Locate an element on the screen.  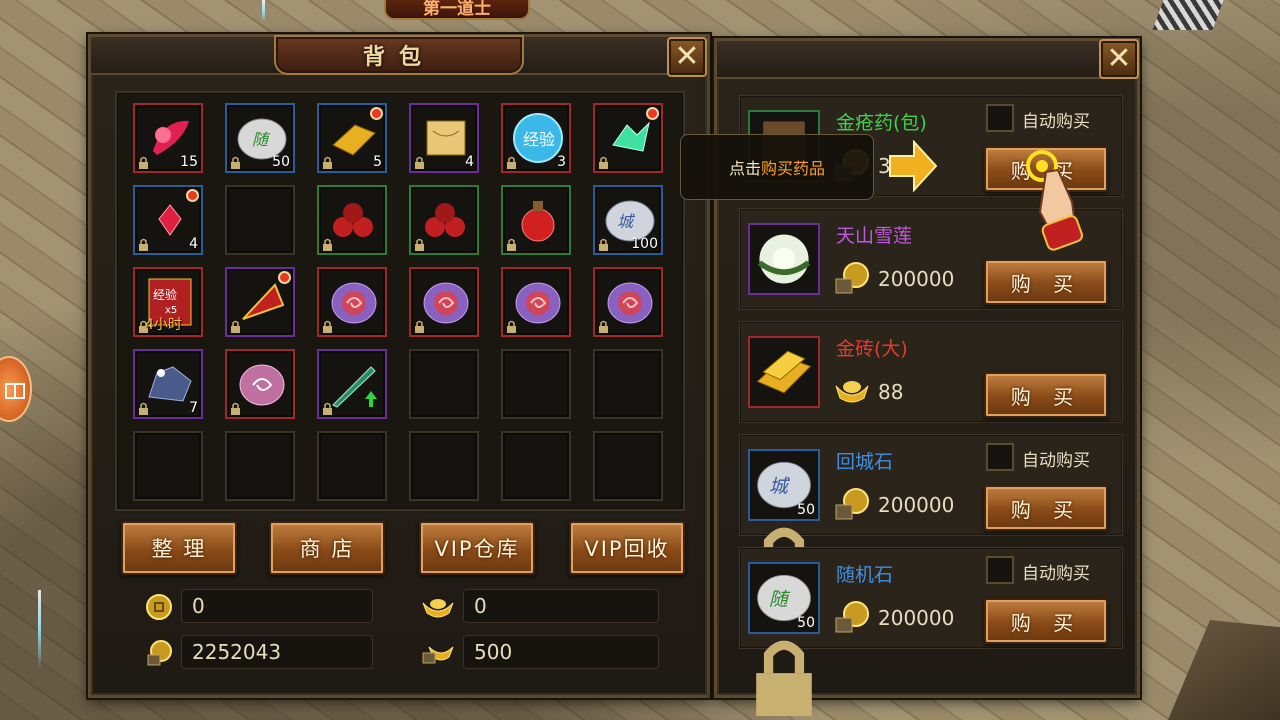
item-count: 7 is located at coordinates (193, 408).